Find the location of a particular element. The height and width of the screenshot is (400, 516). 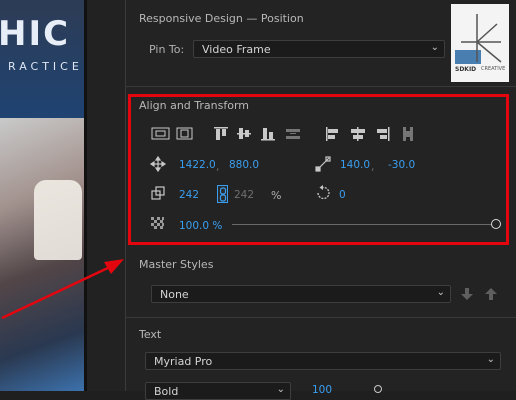

font-family-value: Myriad Pro is located at coordinates (183, 361).